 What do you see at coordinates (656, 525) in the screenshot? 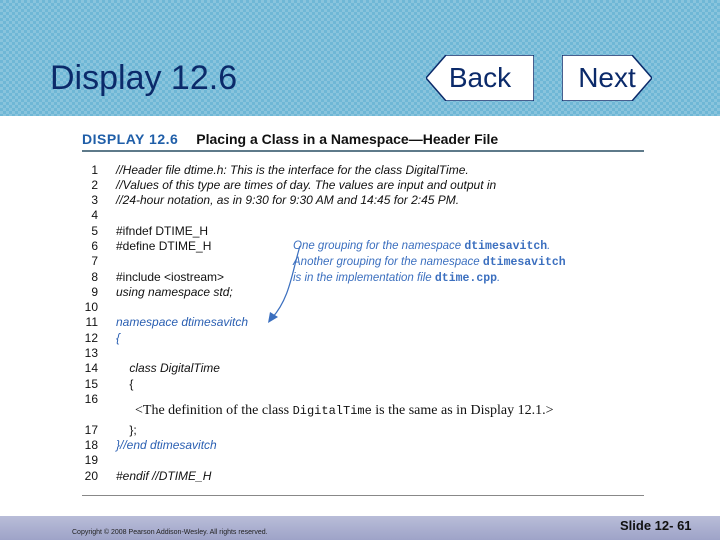
I see `slide-number: Slide 12- 61` at bounding box center [656, 525].